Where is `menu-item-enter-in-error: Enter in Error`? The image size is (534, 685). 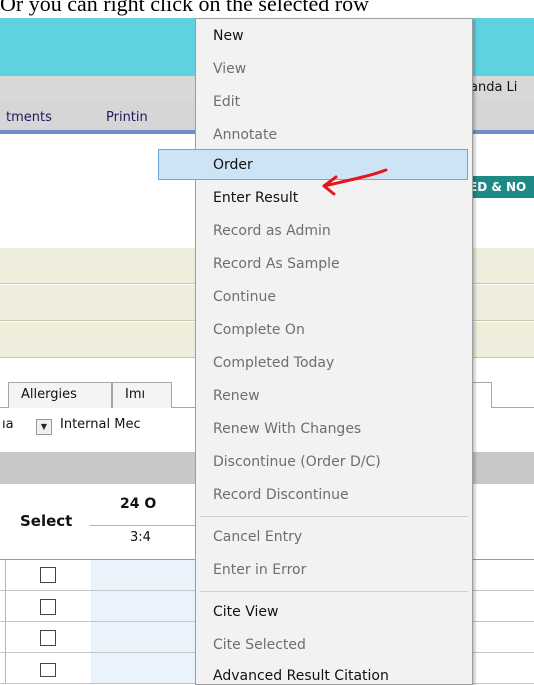 menu-item-enter-in-error: Enter in Error is located at coordinates (334, 570).